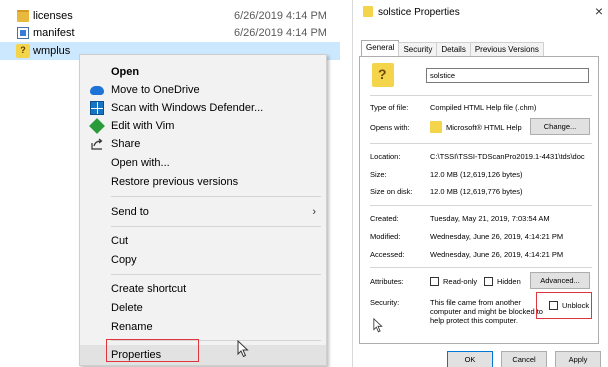  I want to click on onedrive-cloud-icon, so click(97, 90).